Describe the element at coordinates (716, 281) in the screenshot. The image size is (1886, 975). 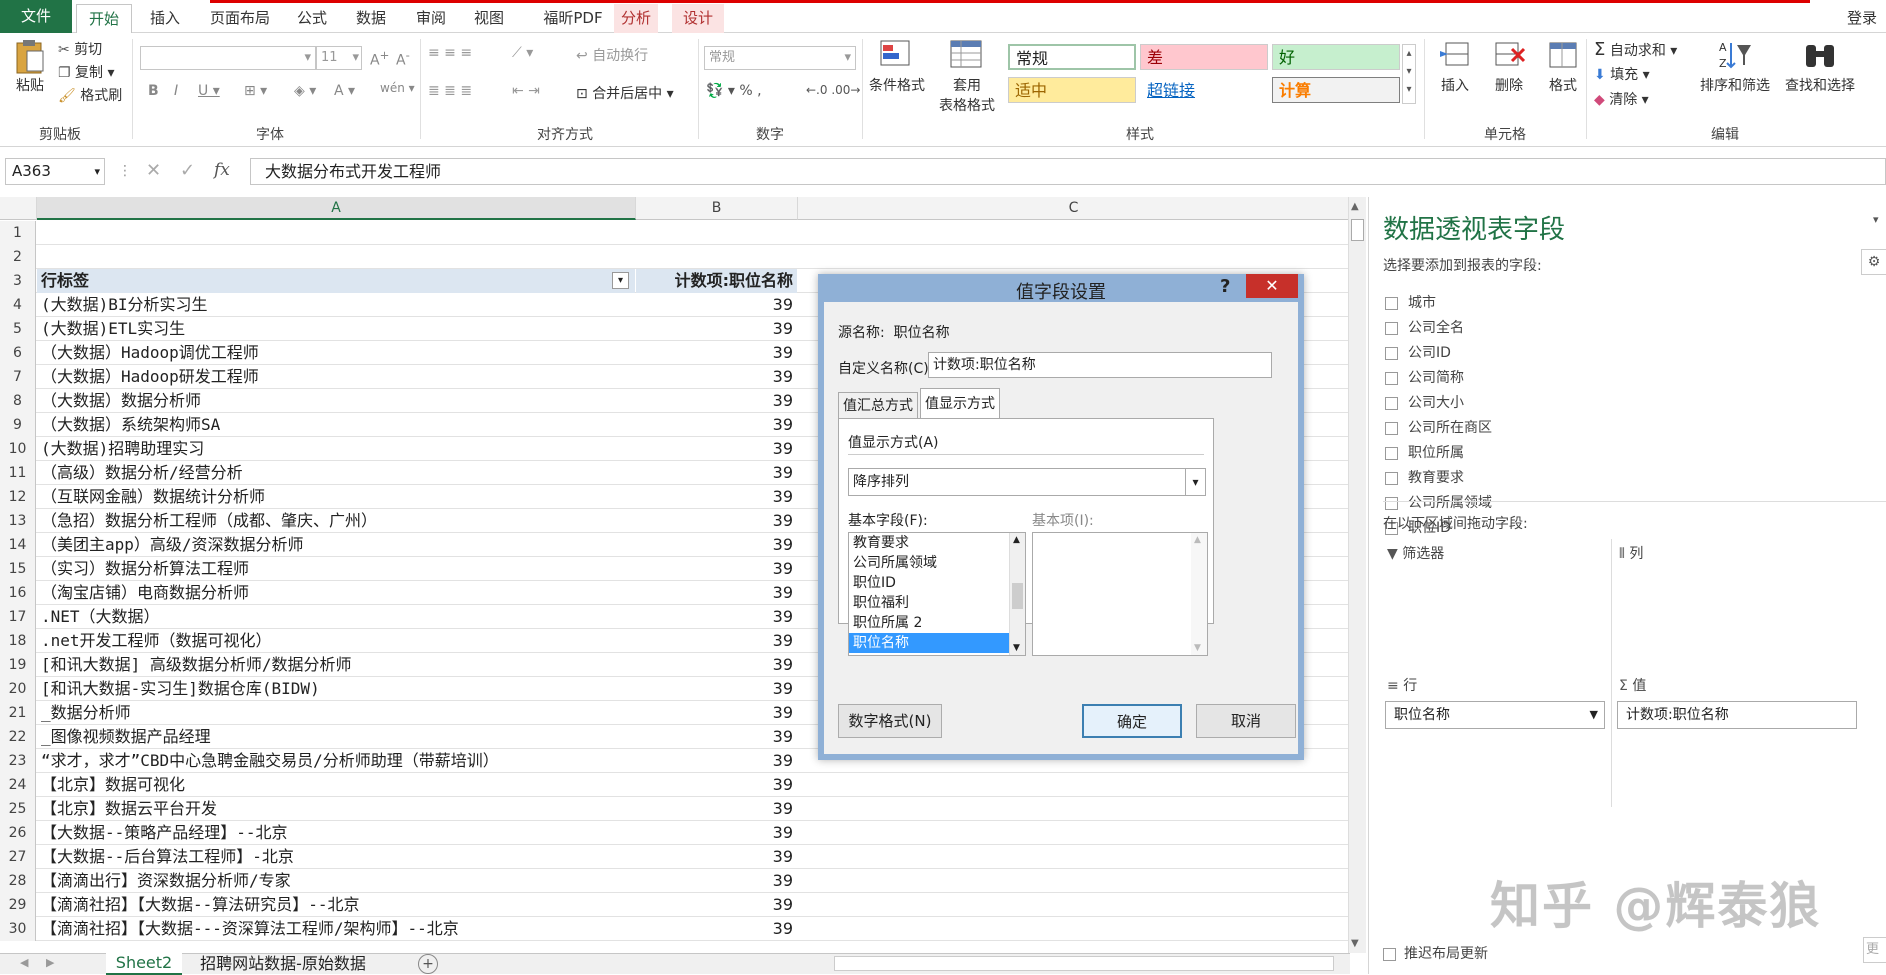
I see `cell-b: 计数项:职位名称` at that location.